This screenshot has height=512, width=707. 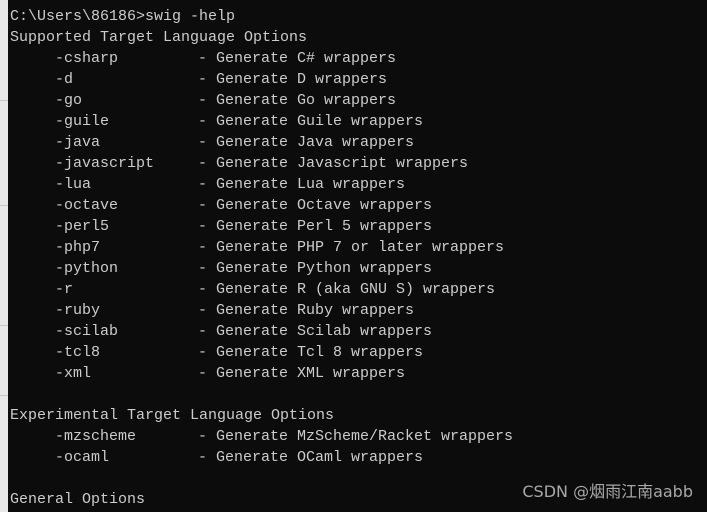 What do you see at coordinates (302, 373) in the screenshot?
I see `option-description: - Generate XML wrappers` at bounding box center [302, 373].